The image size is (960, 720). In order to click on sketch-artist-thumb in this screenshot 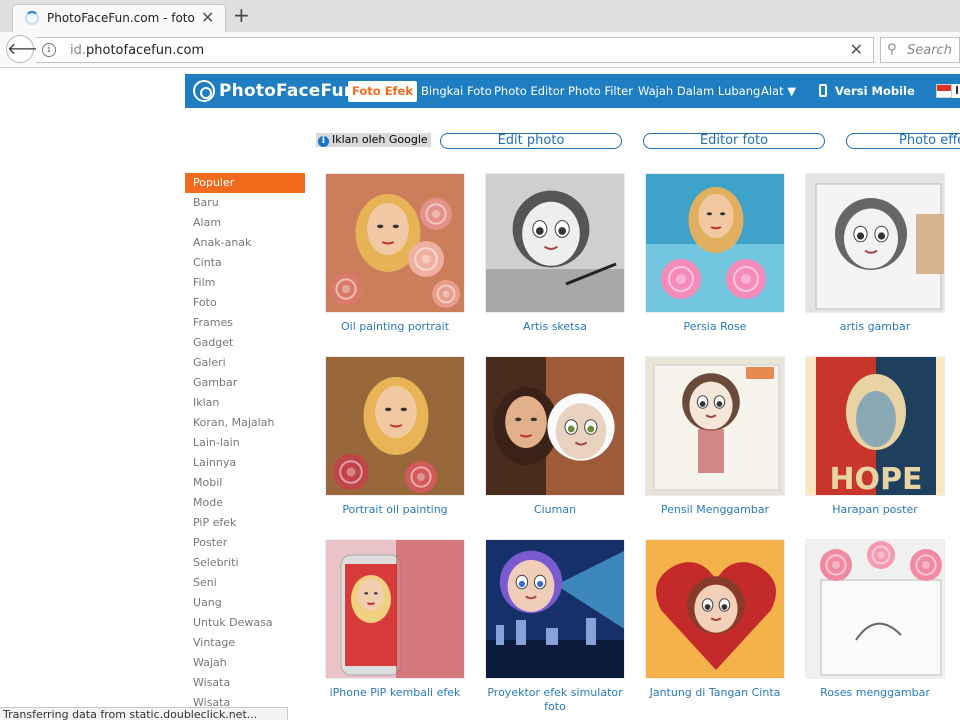, I will do `click(555, 243)`.